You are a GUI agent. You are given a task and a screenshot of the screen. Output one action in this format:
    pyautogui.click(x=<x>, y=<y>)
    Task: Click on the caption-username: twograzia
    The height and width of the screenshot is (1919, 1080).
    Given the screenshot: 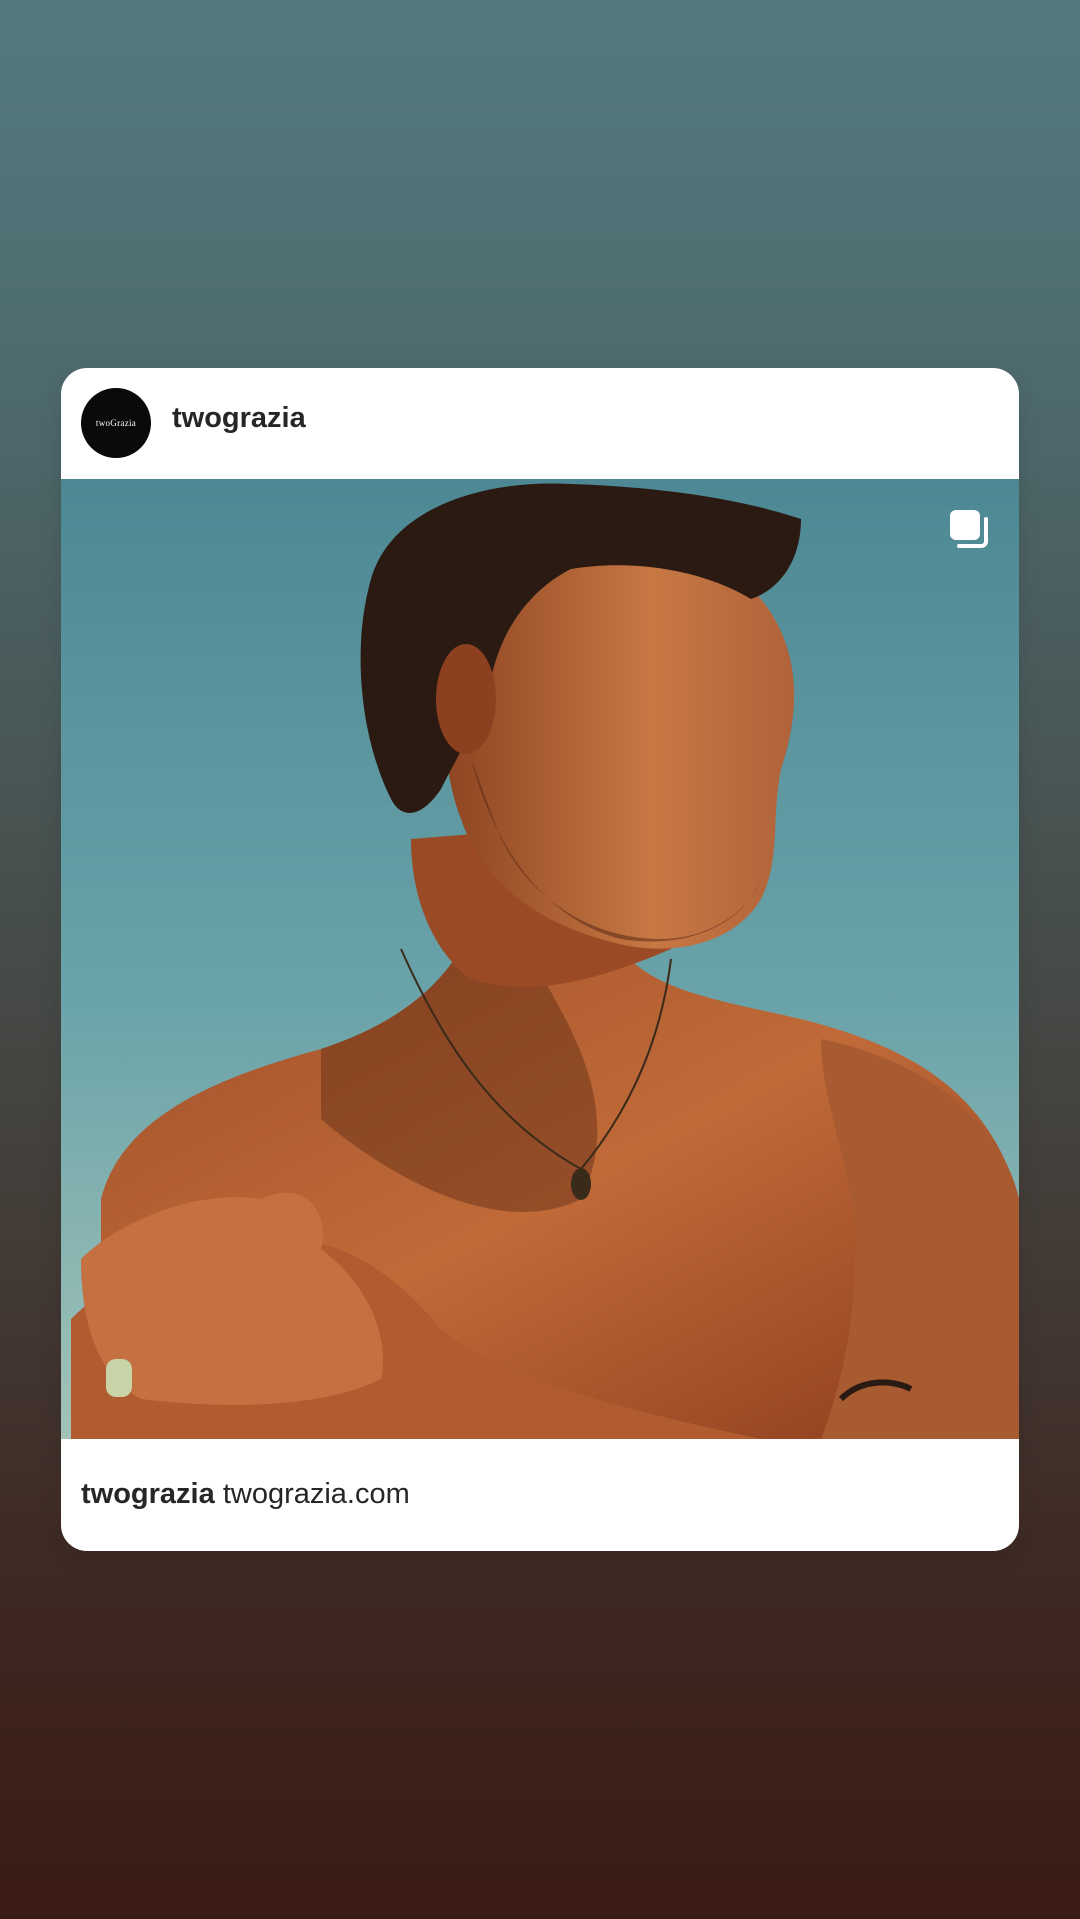 What is the action you would take?
    pyautogui.click(x=148, y=1494)
    